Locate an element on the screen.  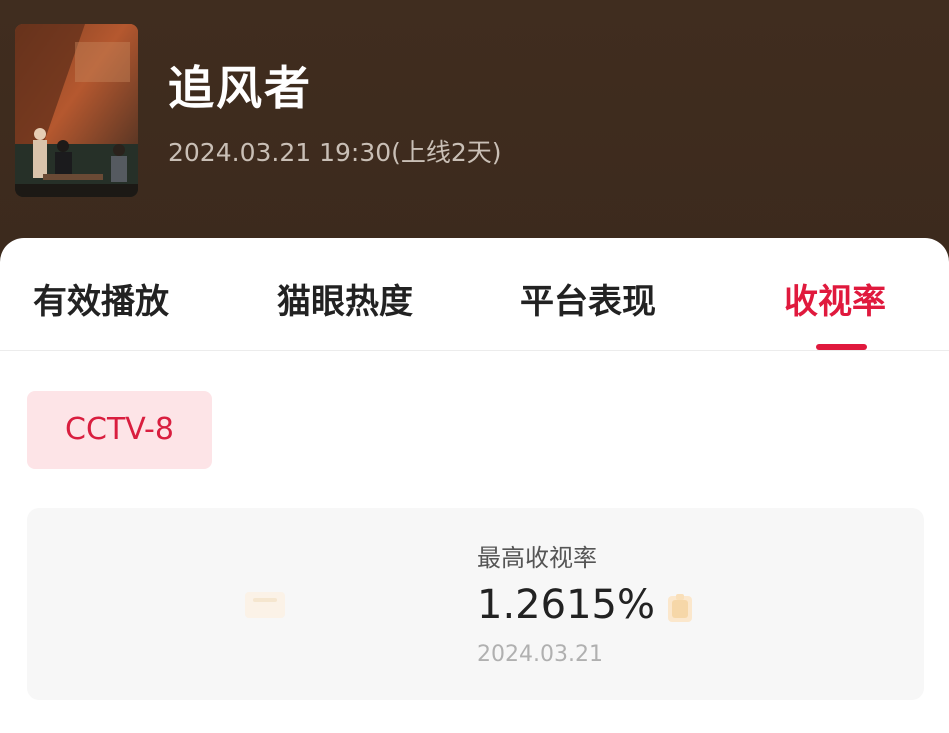
tab-effective-plays: 有效播放 is located at coordinates (101, 298).